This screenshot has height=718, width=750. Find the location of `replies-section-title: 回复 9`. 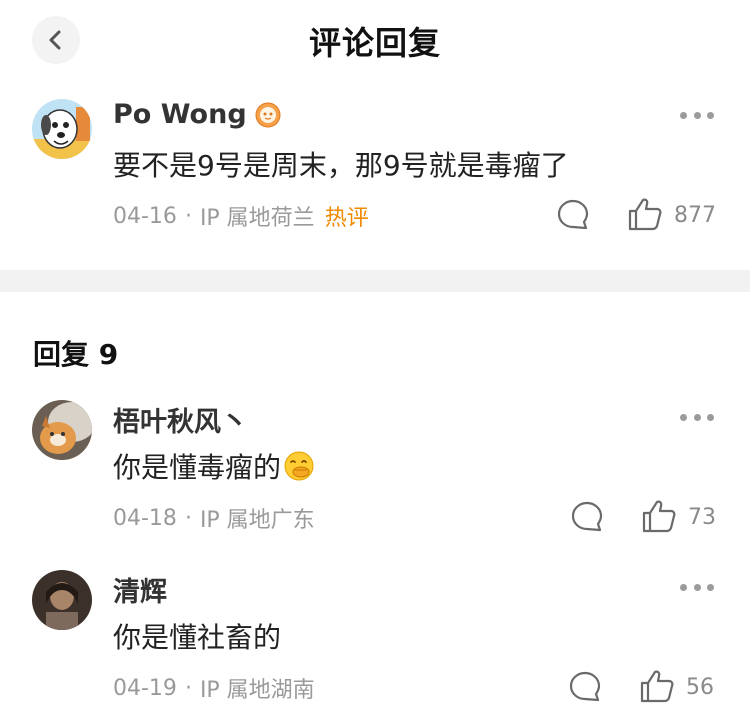

replies-section-title: 回复 9 is located at coordinates (76, 354).